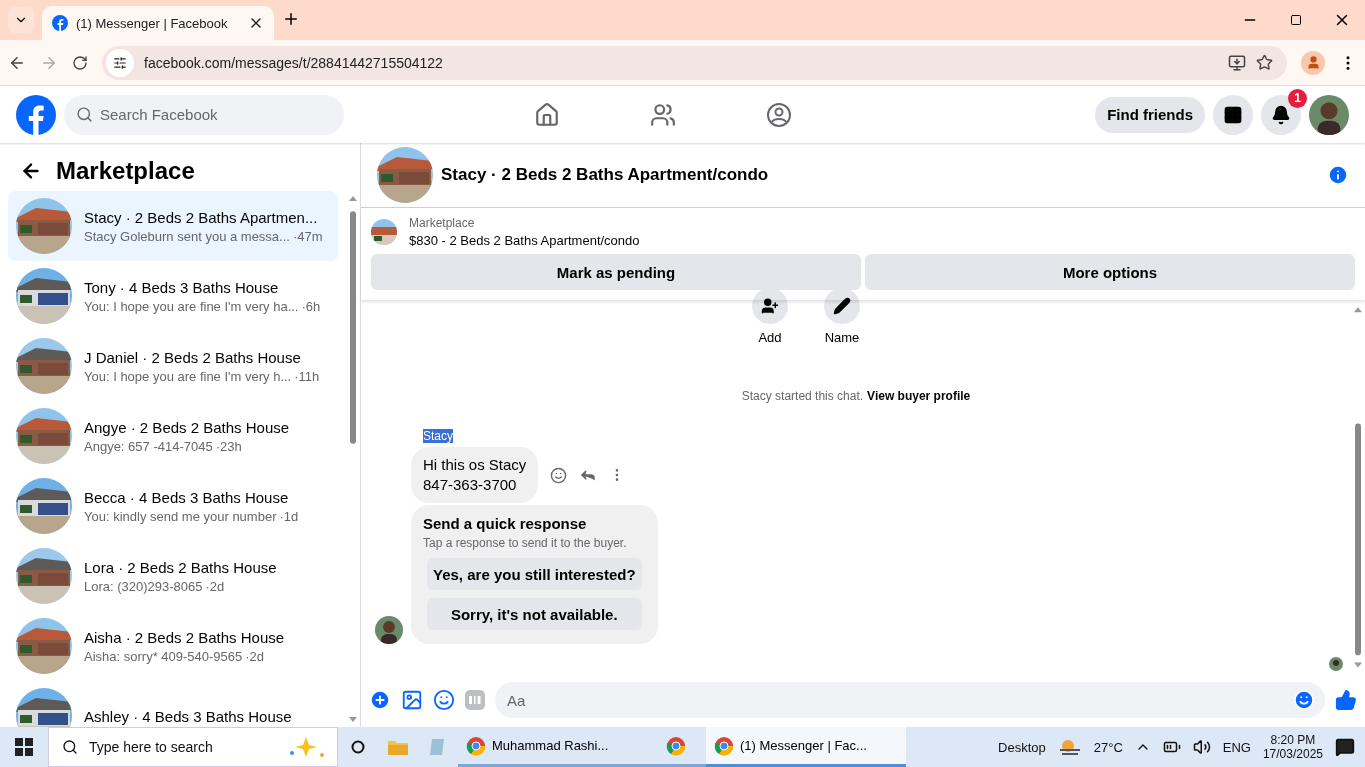 The width and height of the screenshot is (1365, 767). I want to click on message-preview: Angye: 657 -414-7045, so click(148, 446).